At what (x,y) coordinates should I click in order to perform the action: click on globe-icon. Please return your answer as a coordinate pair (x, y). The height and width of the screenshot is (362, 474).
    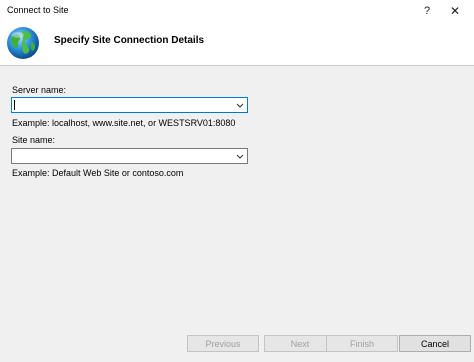
    Looking at the image, I should click on (23, 43).